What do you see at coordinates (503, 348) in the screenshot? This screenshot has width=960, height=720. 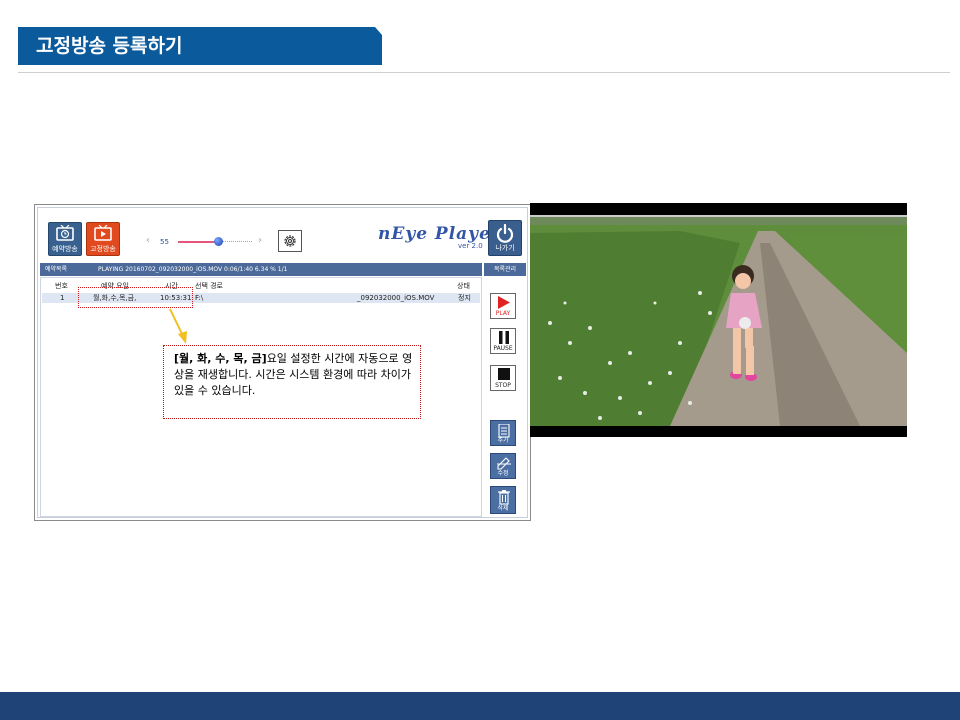 I see `pause-label: PAUSE` at bounding box center [503, 348].